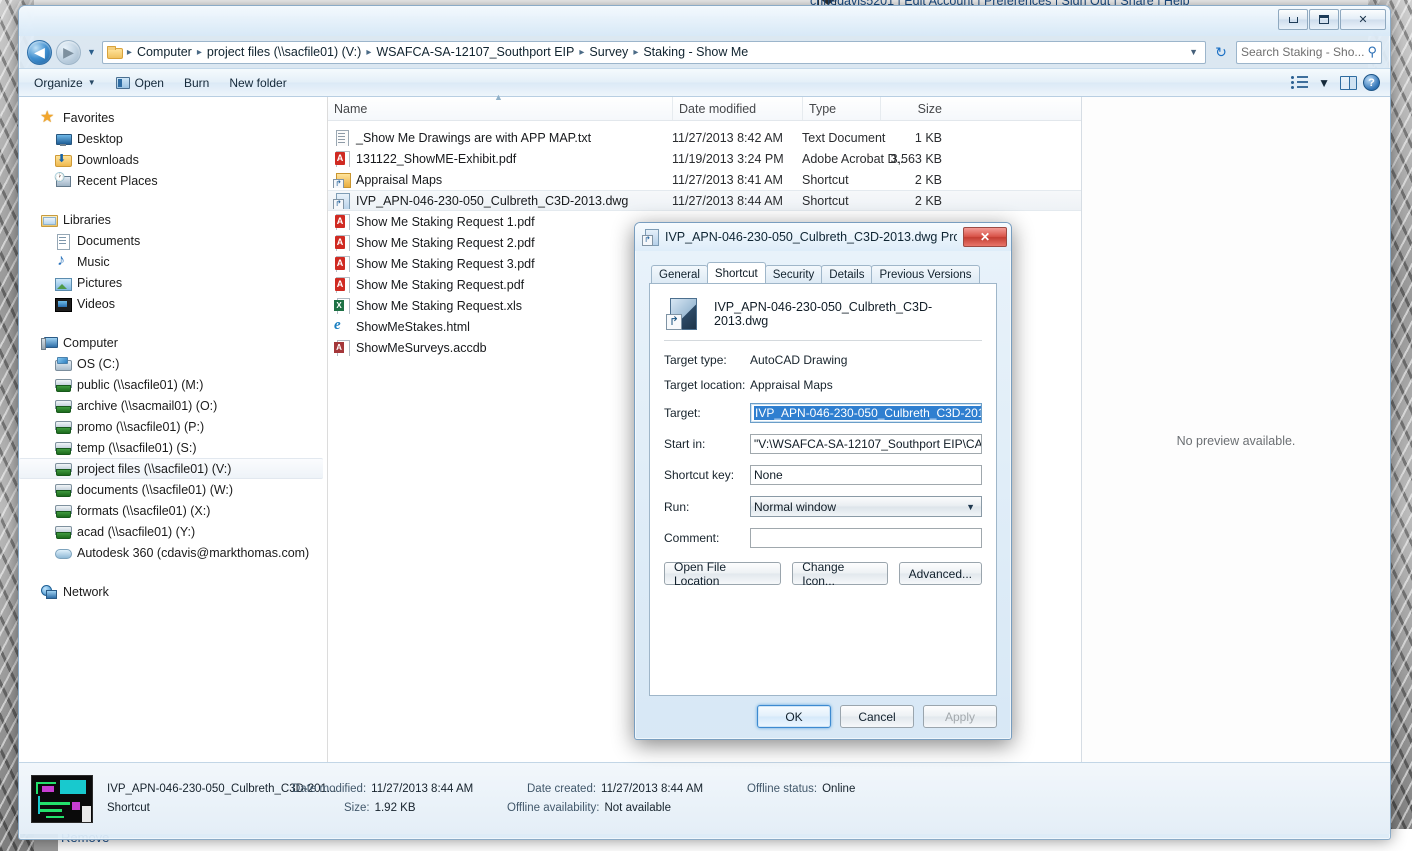 The height and width of the screenshot is (851, 1412). Describe the element at coordinates (1324, 19) in the screenshot. I see `maximize-button` at that location.